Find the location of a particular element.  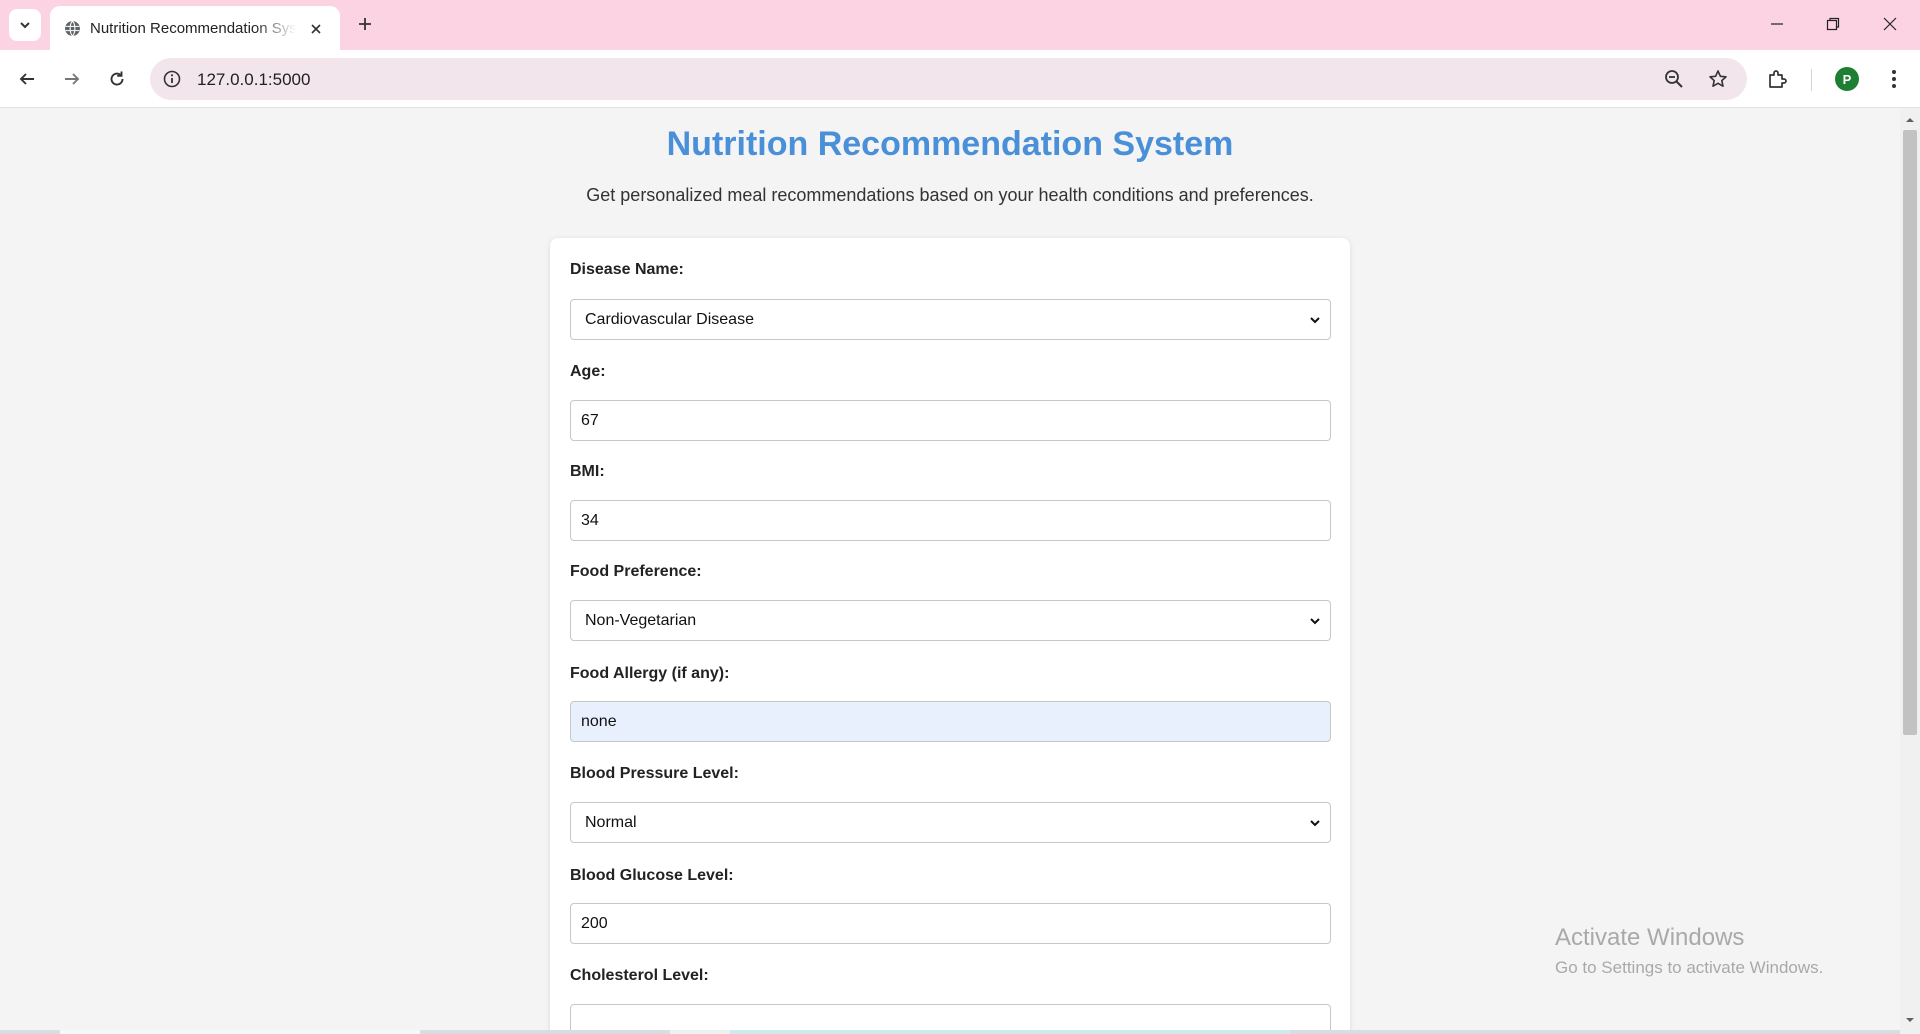

reload-icon is located at coordinates (117, 78).